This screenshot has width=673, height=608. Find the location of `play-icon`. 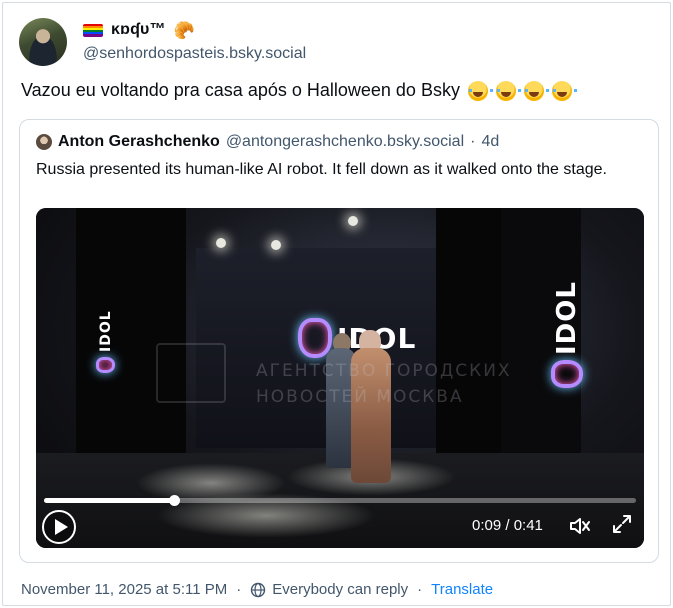

play-icon is located at coordinates (61, 527).